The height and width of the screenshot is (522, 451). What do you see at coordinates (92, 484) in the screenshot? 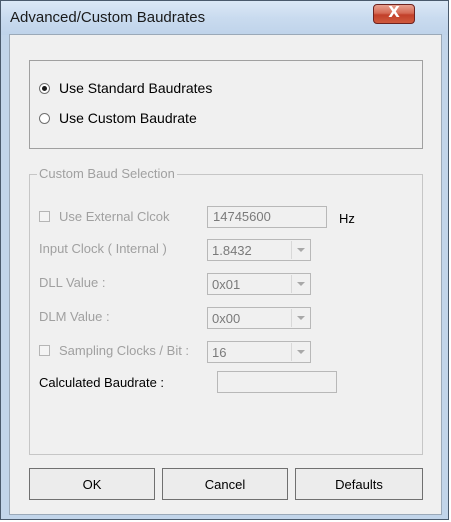
I see `ok-button: OK` at bounding box center [92, 484].